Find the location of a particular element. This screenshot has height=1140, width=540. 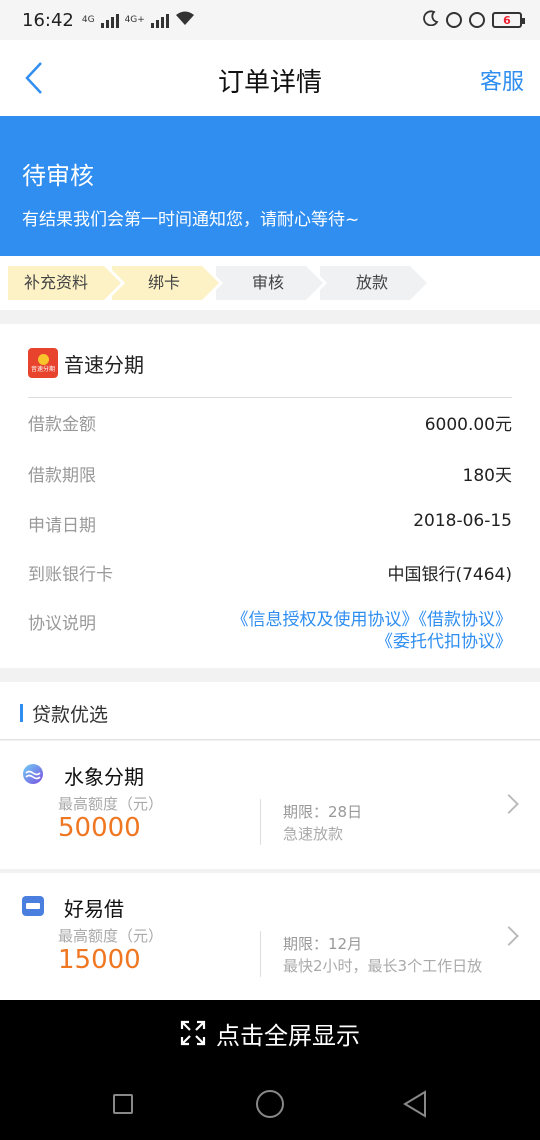

loan-feature: 最快2小时，最长3个工作日放 is located at coordinates (383, 966).